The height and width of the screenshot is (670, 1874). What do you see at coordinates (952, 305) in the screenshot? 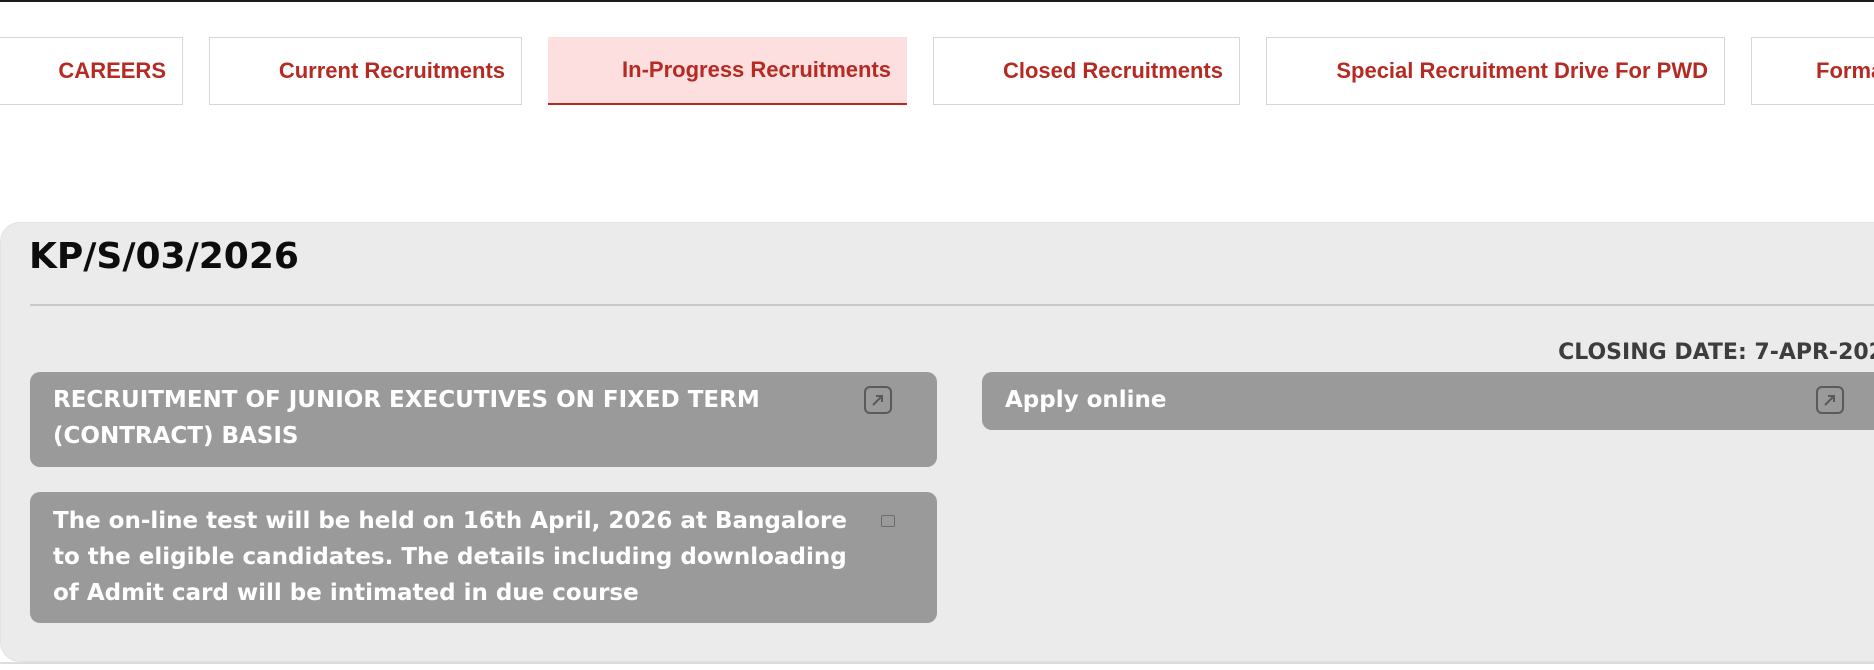
I see `divider` at bounding box center [952, 305].